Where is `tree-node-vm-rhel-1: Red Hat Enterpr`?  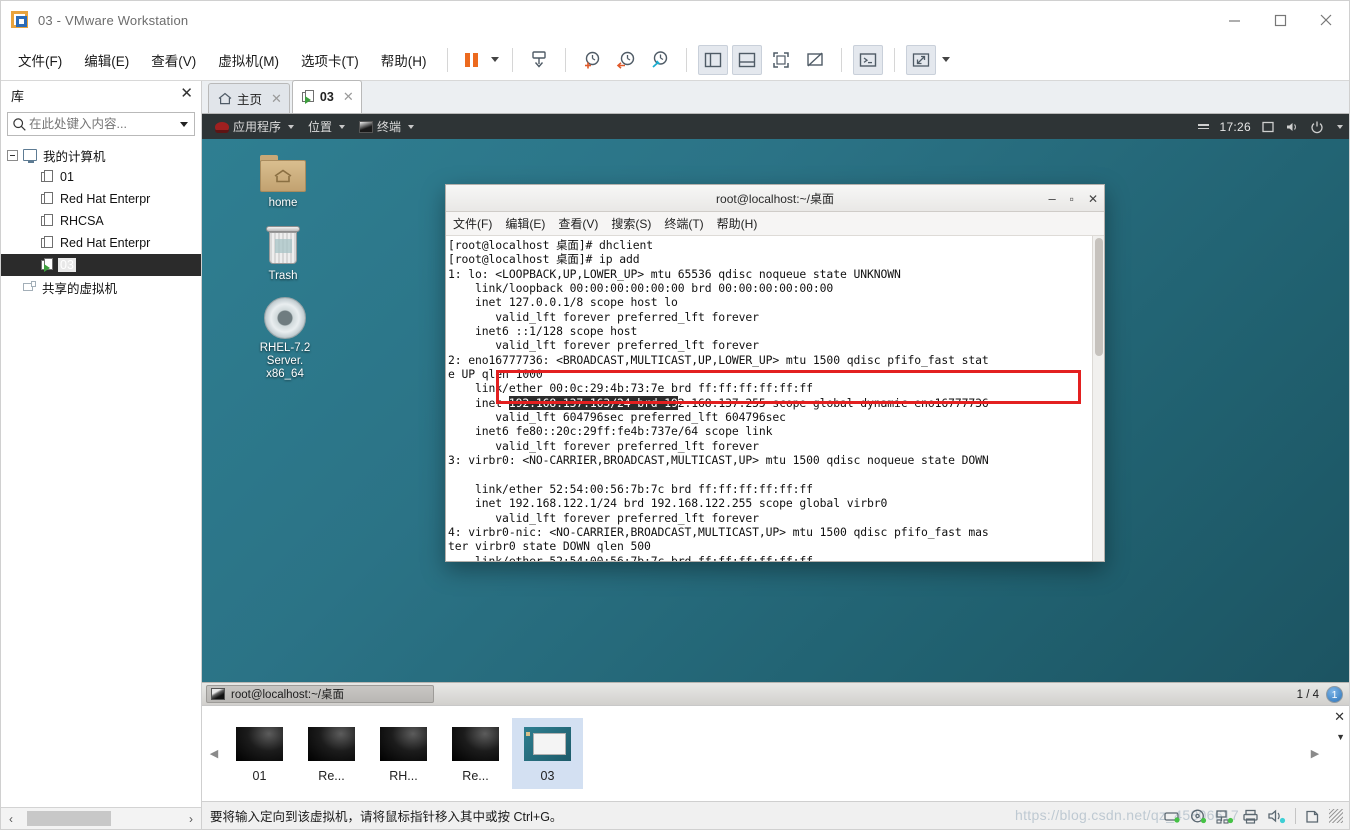
tree-node-vm-rhel-1: Red Hat Enterpr is located at coordinates (101, 199).